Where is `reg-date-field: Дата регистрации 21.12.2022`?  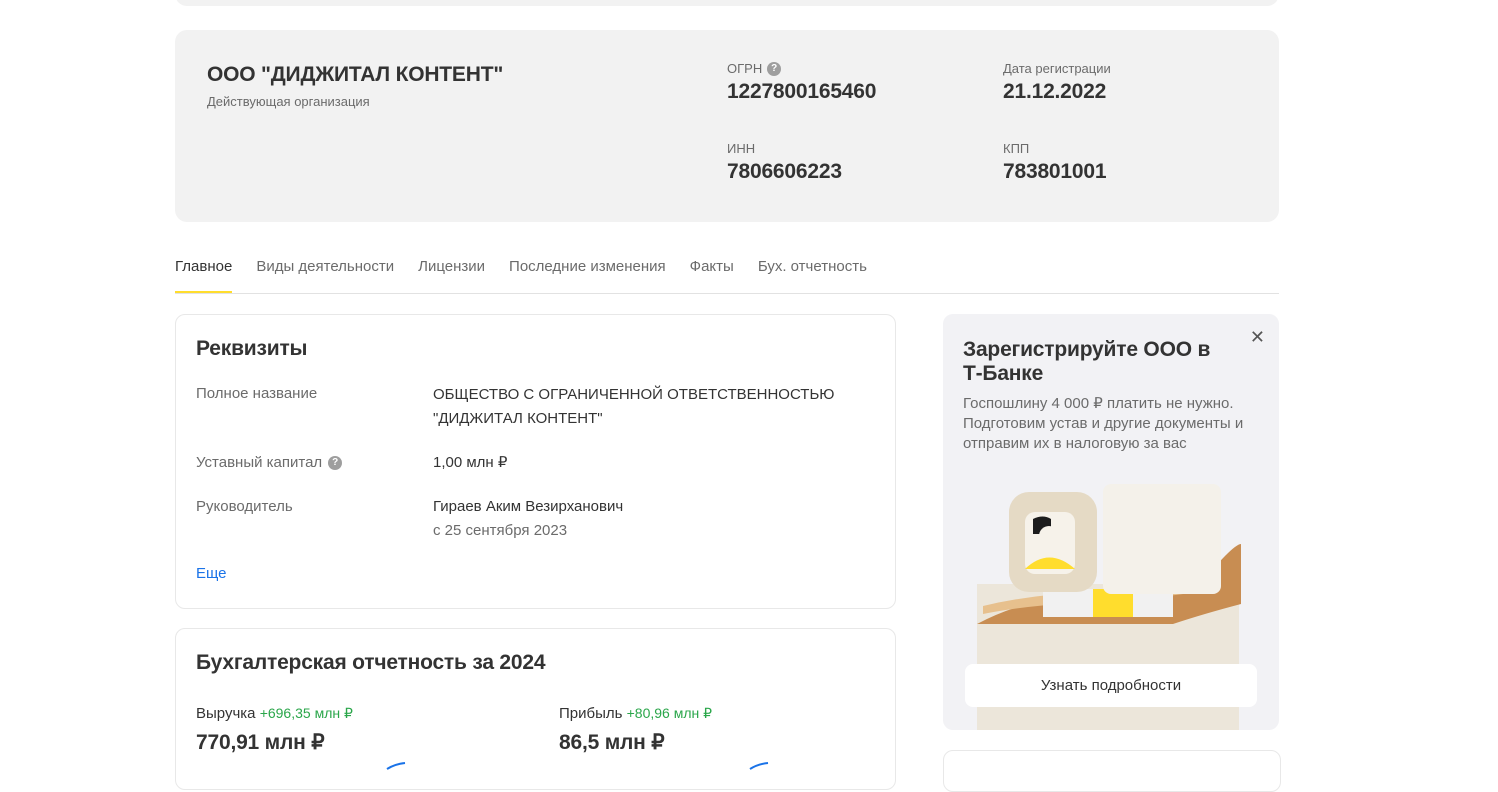
reg-date-field: Дата регистрации 21.12.2022 is located at coordinates (1057, 82).